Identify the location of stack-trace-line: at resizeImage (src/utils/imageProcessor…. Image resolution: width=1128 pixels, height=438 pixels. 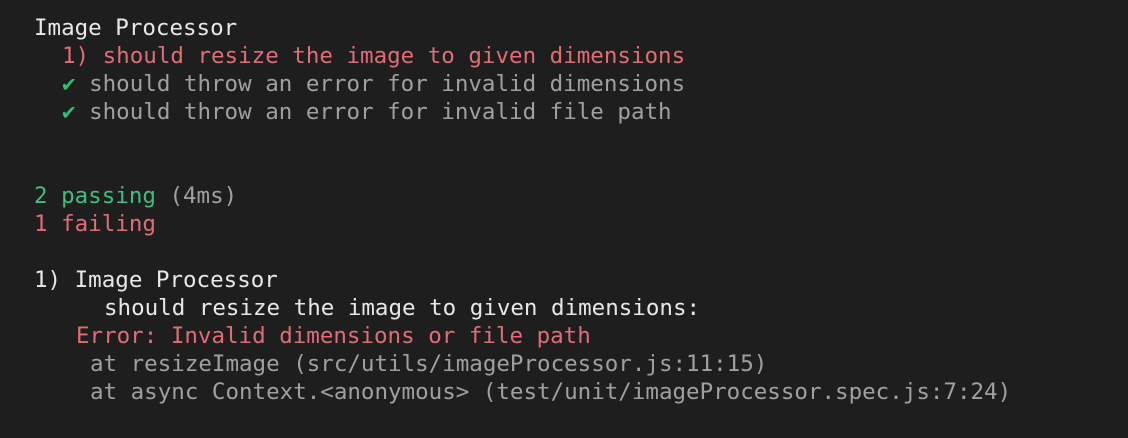
(429, 364).